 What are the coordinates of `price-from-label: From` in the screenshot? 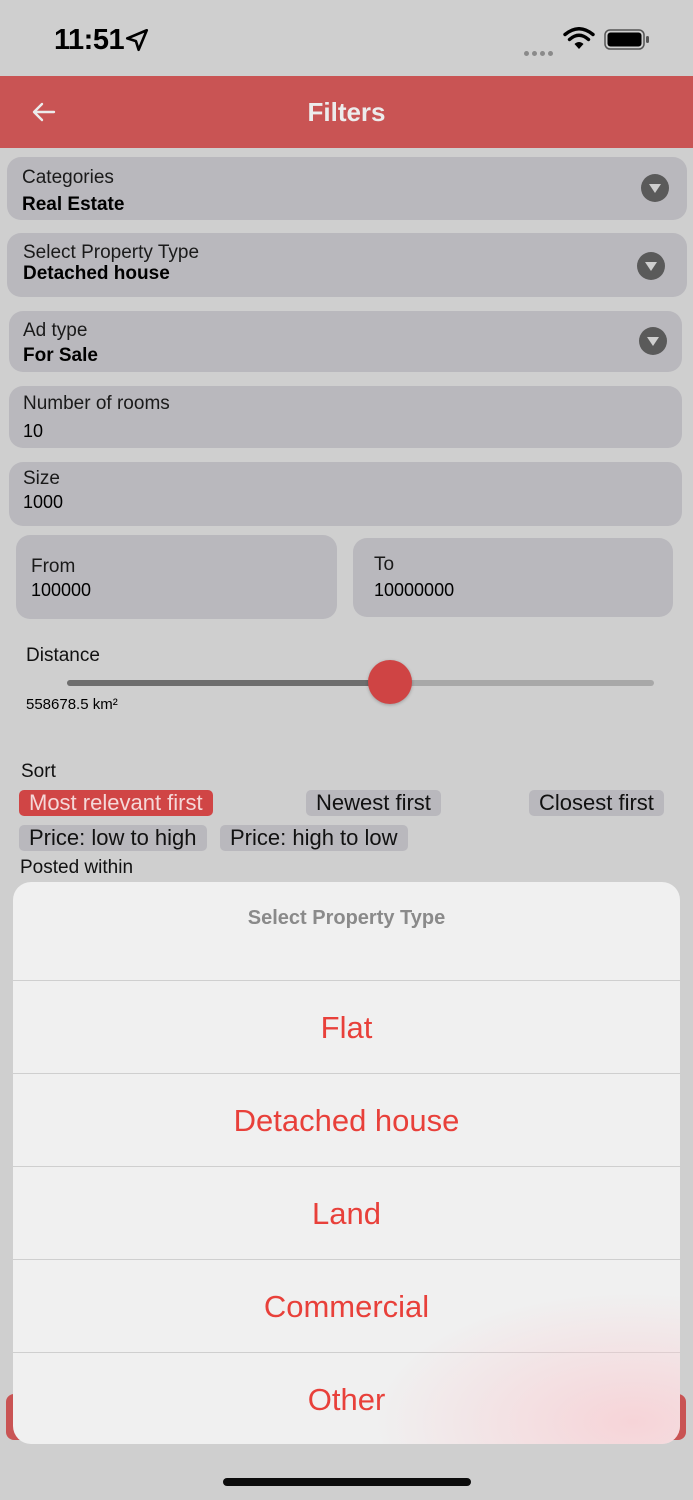 It's located at (53, 566).